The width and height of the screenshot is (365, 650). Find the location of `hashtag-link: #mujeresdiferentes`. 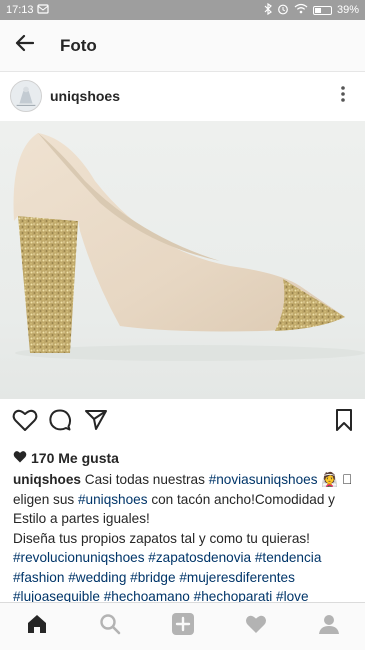

hashtag-link: #mujeresdiferentes is located at coordinates (237, 577).